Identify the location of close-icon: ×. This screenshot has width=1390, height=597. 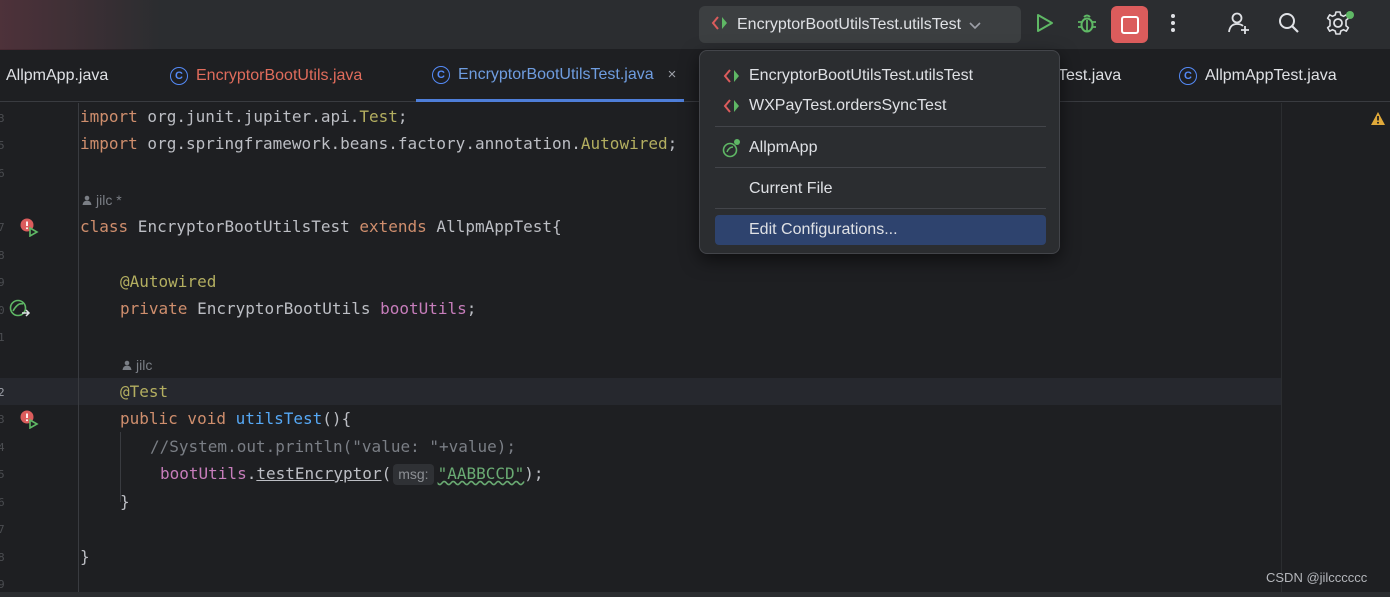
(672, 74).